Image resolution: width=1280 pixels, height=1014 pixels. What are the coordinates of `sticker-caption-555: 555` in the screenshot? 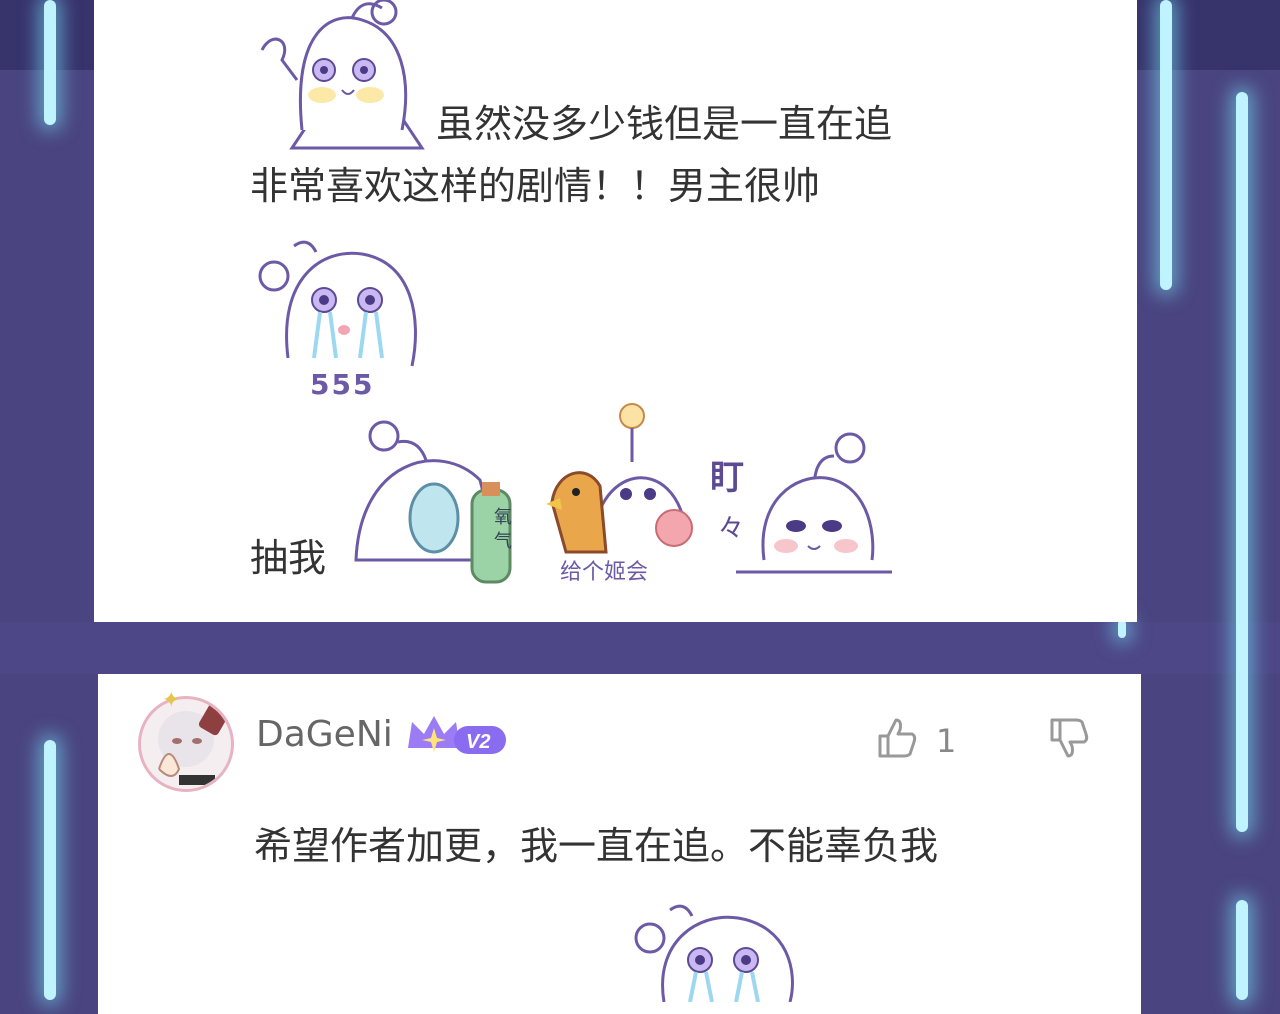 It's located at (342, 384).